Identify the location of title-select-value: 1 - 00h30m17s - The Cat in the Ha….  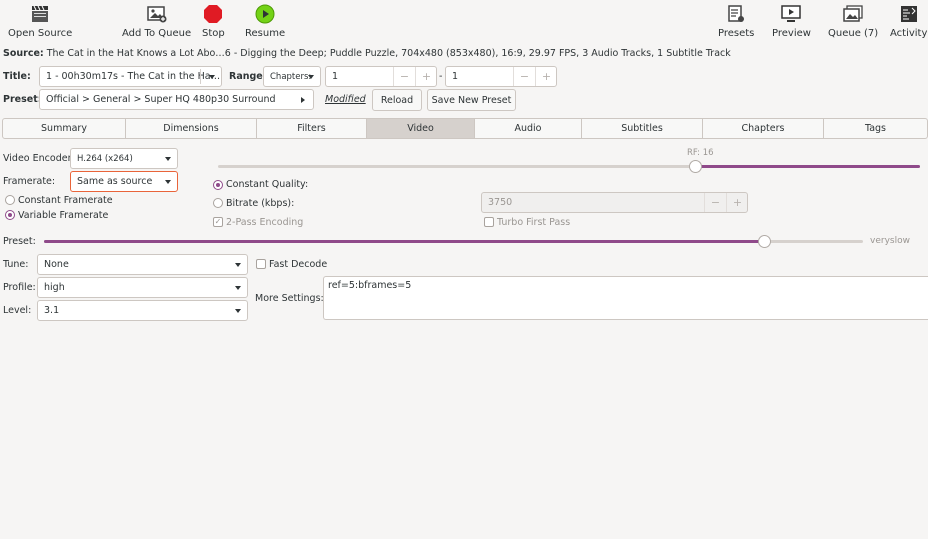
(133, 76).